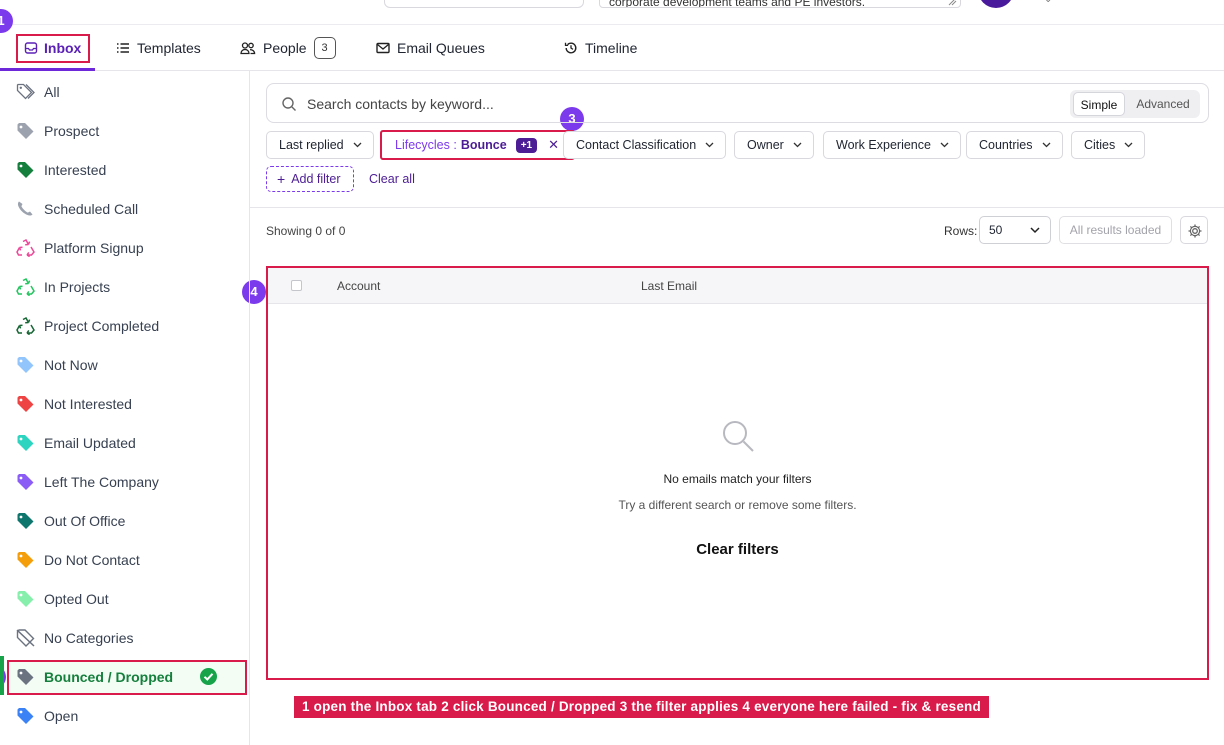 The width and height of the screenshot is (1224, 745). I want to click on rows-per-page-value: 50, so click(996, 230).